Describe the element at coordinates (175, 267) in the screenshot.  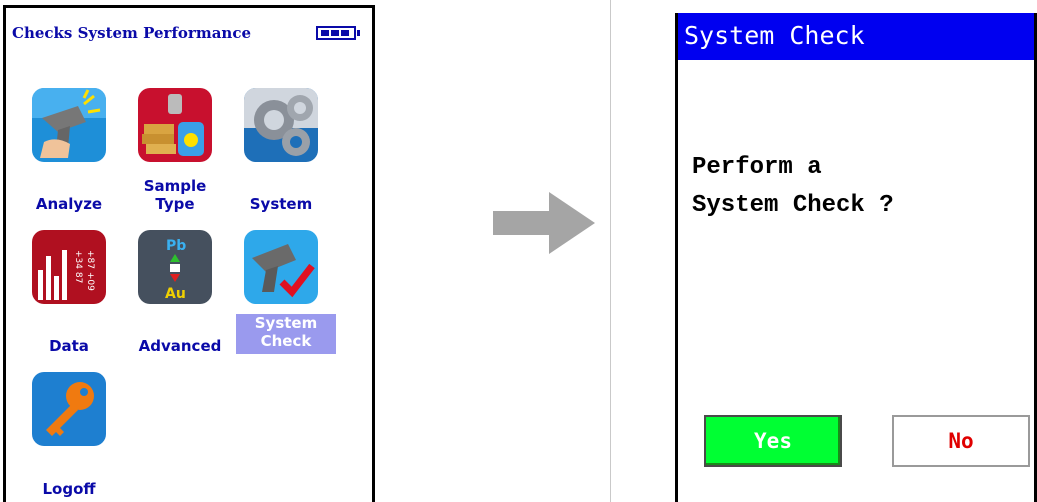
I see `pb-au-icon: Pb Au` at that location.